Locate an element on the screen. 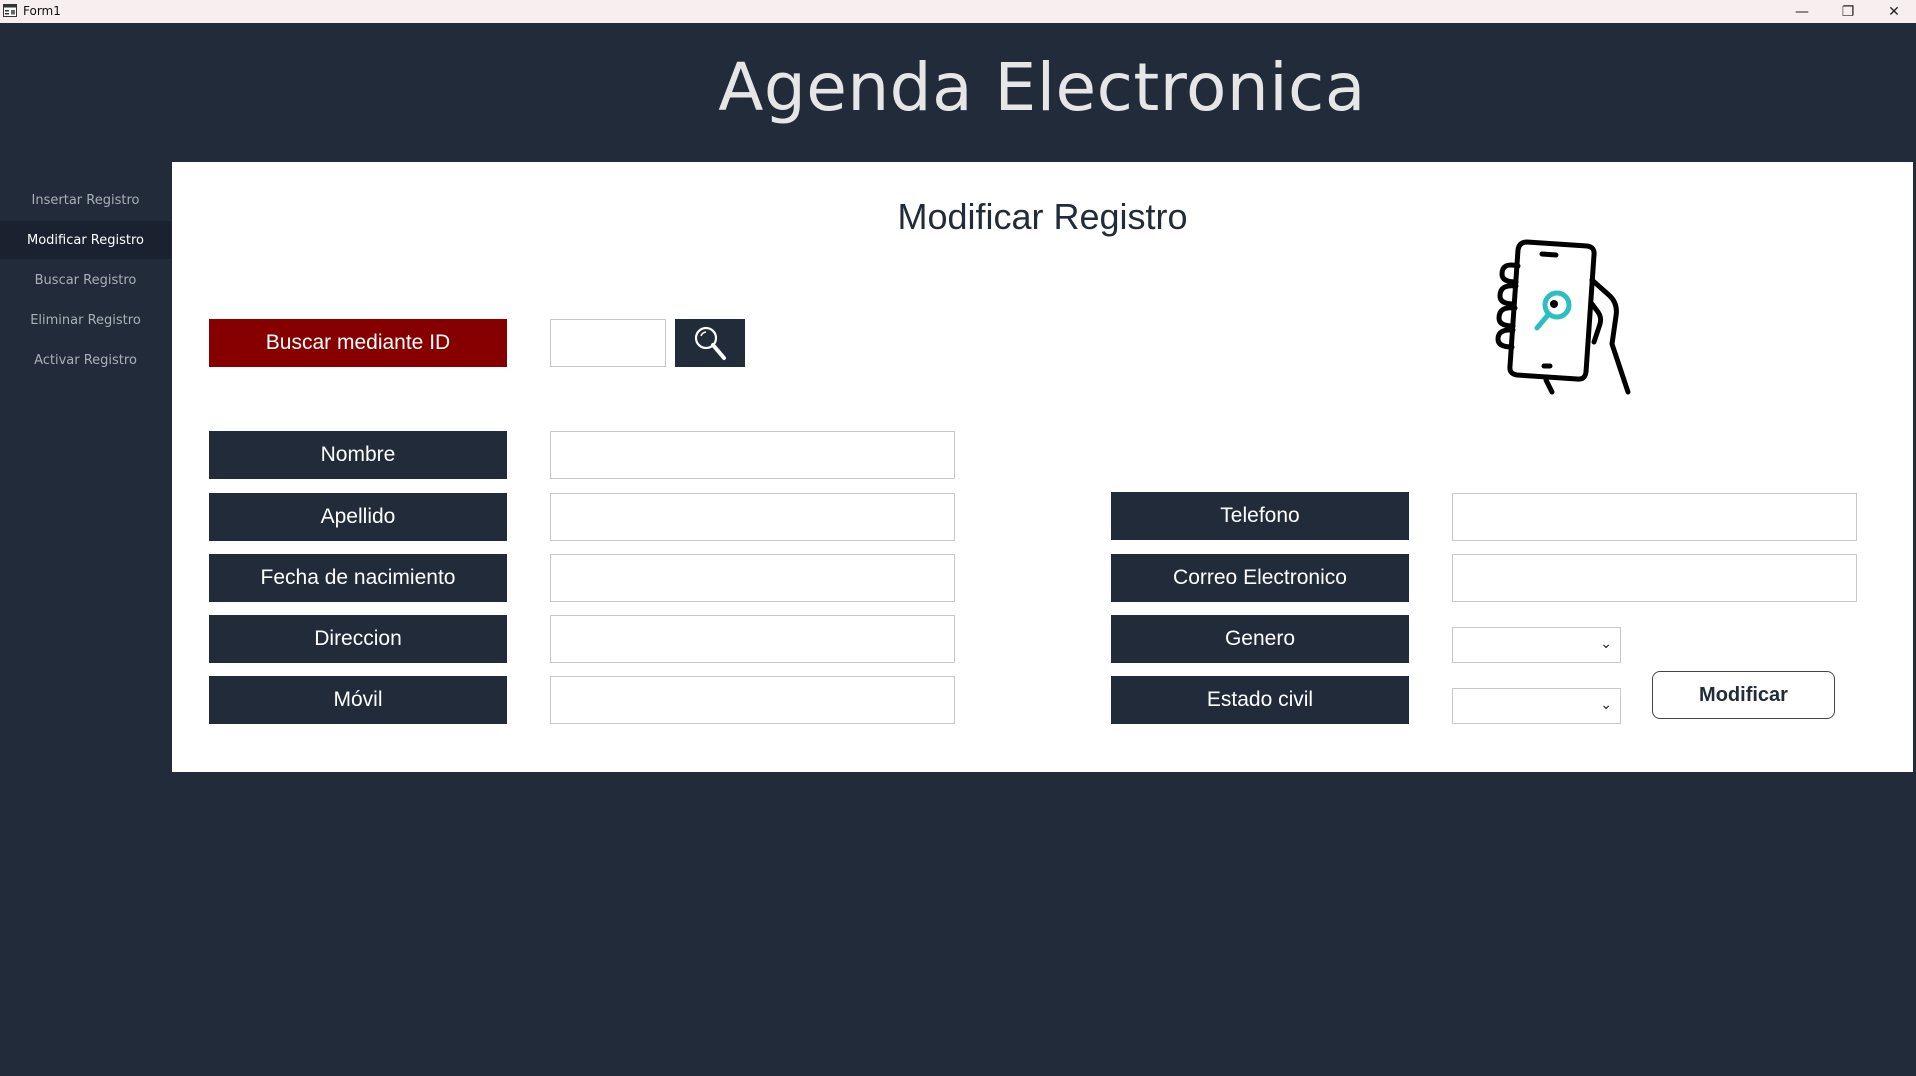 This screenshot has height=1076, width=1916. apellido-field is located at coordinates (752, 517).